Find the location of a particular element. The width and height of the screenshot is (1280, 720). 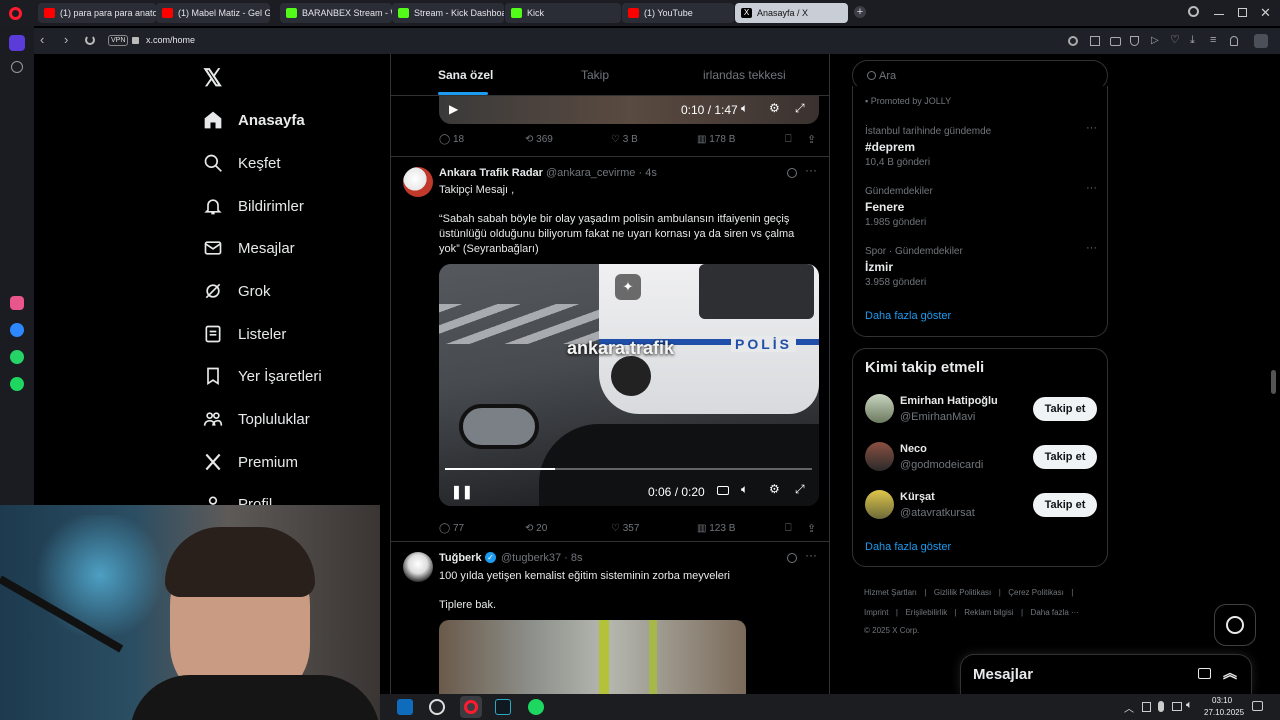

compose-message-icon is located at coordinates (1204, 673).